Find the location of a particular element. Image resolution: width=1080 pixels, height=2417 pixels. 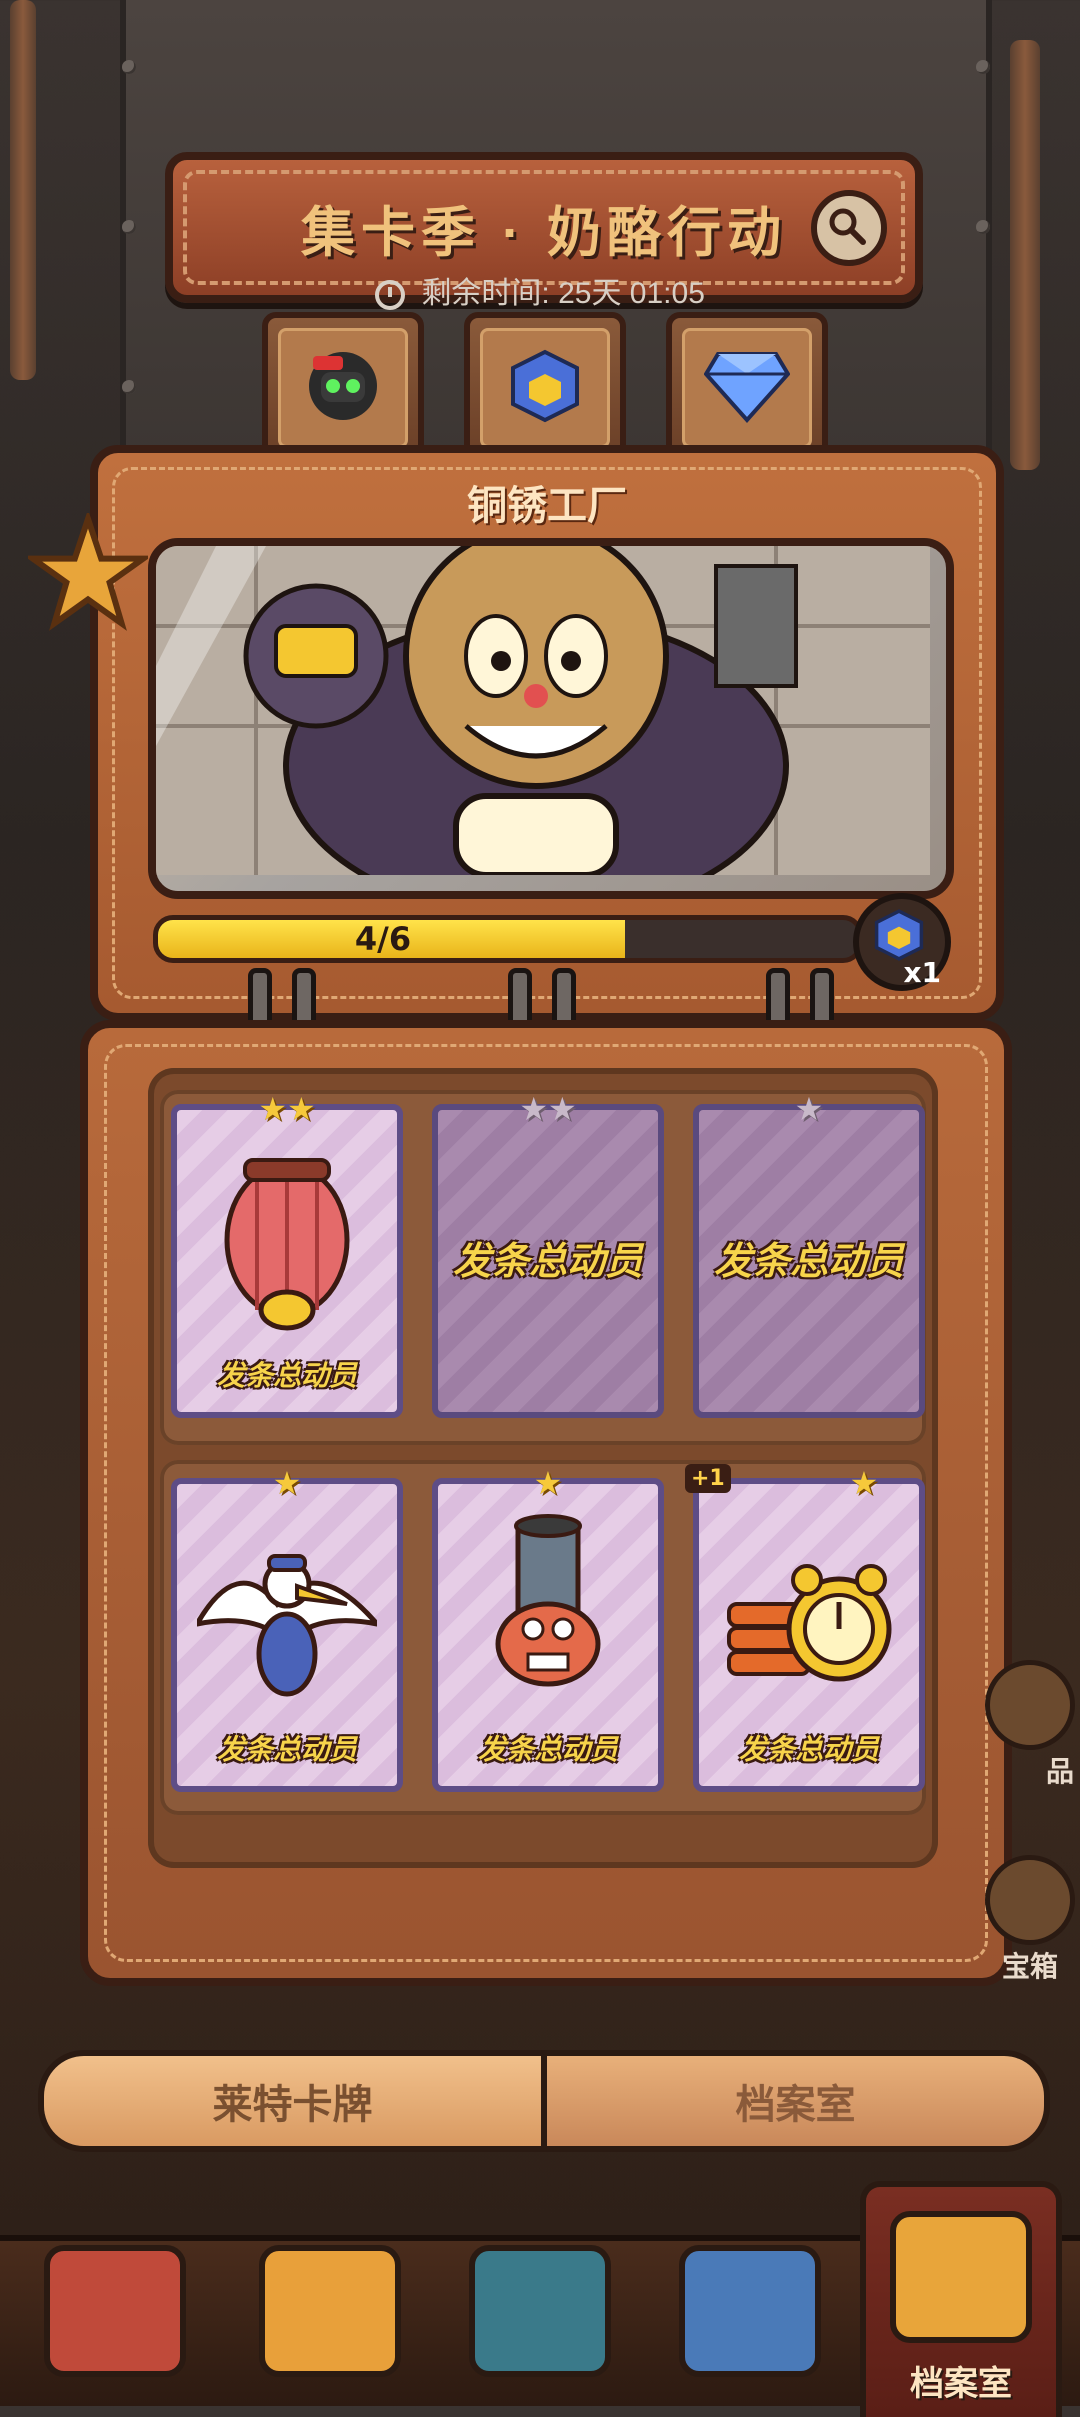

star-badge-icon is located at coordinates (88, 572).